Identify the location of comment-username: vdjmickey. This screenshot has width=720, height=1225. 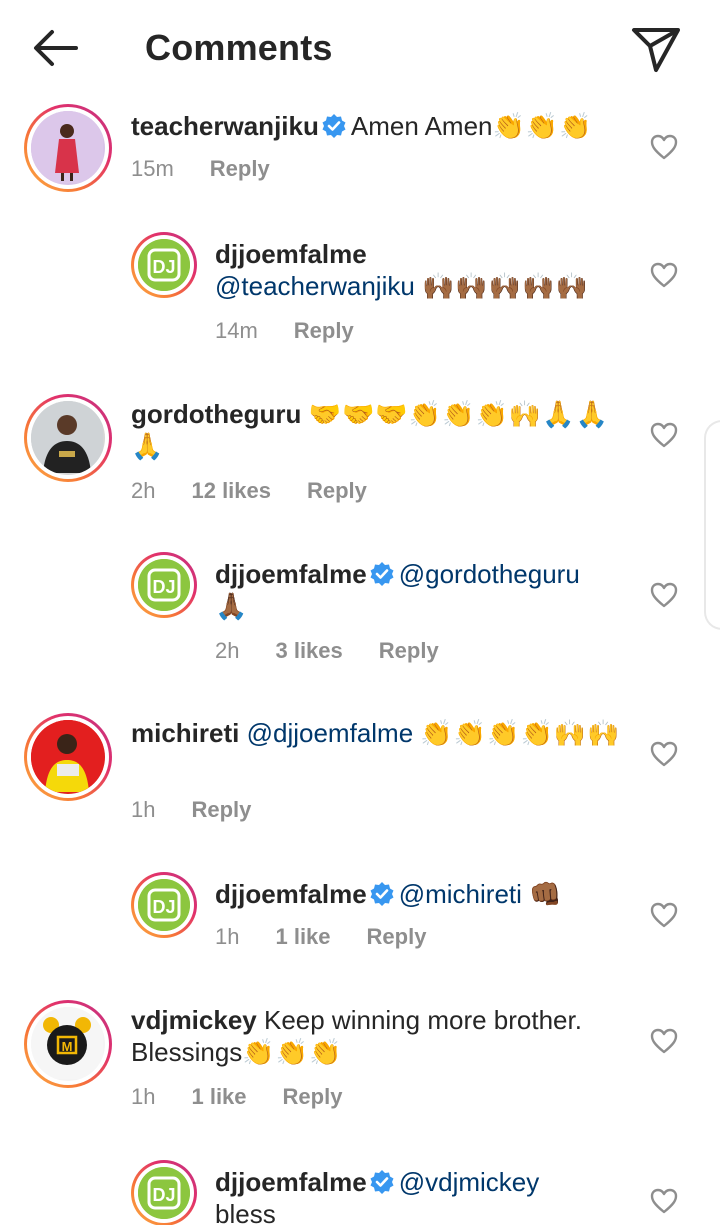
(194, 1020).